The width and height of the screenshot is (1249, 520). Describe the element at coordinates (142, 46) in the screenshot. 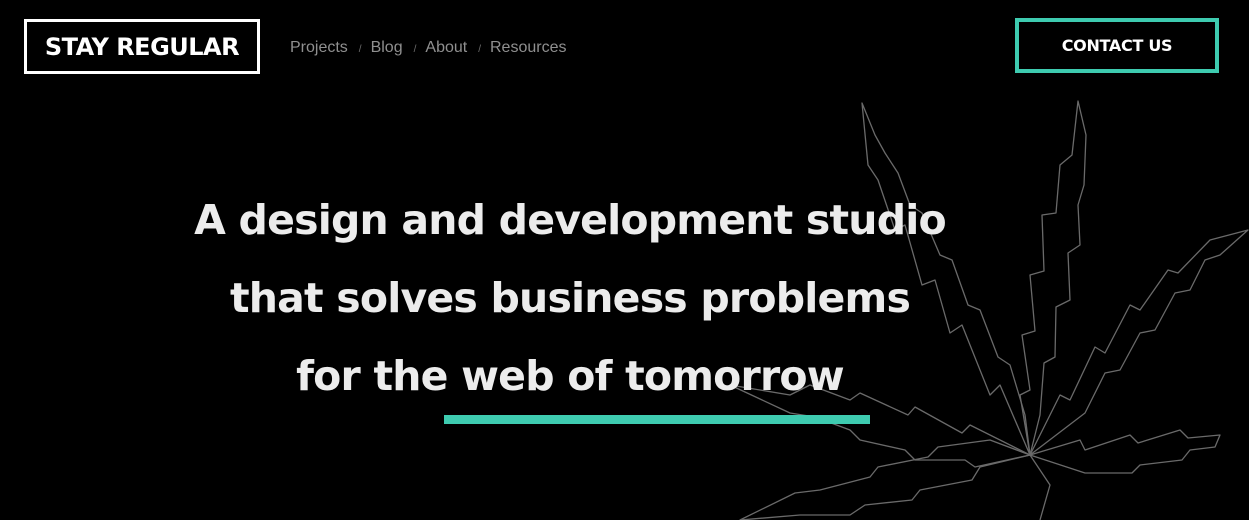

I see `logo: STAY REGULAR` at that location.